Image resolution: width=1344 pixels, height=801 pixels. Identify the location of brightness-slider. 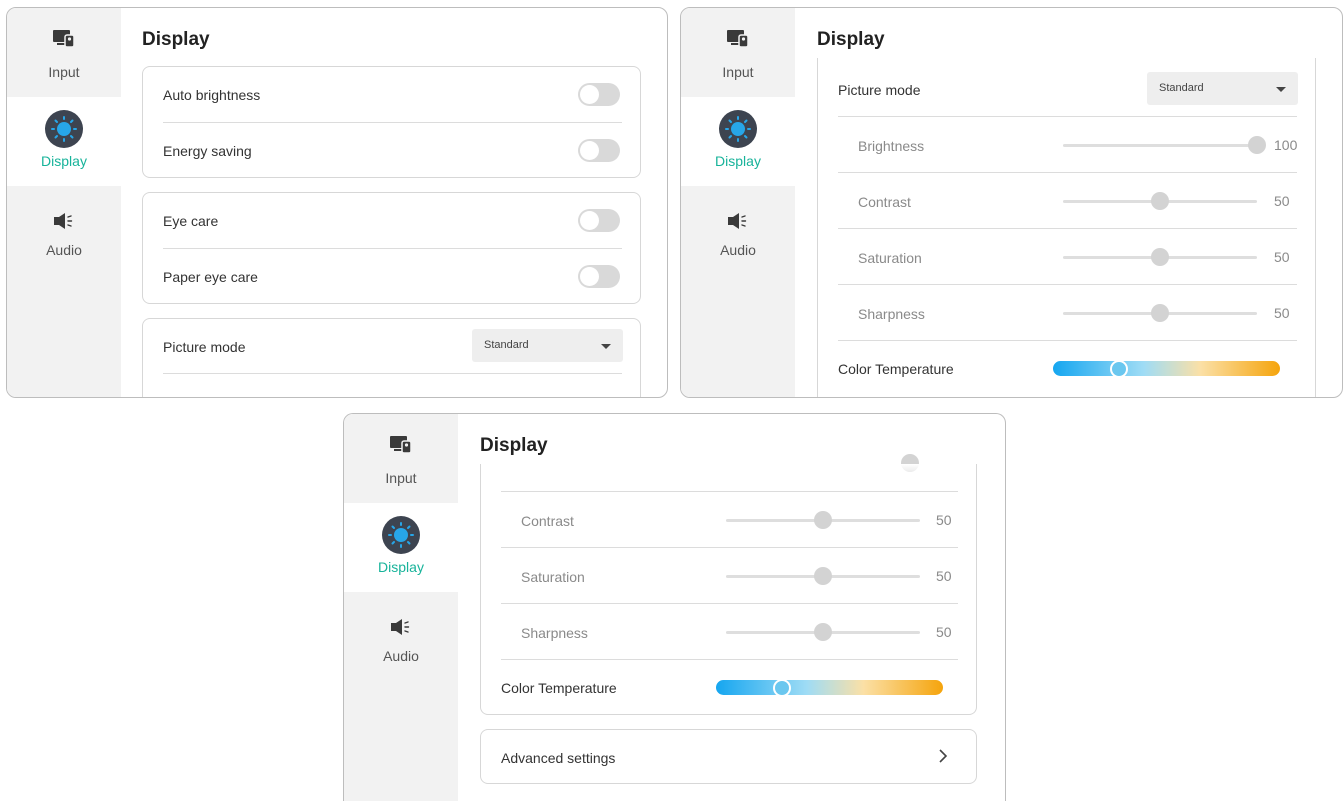
(1160, 145).